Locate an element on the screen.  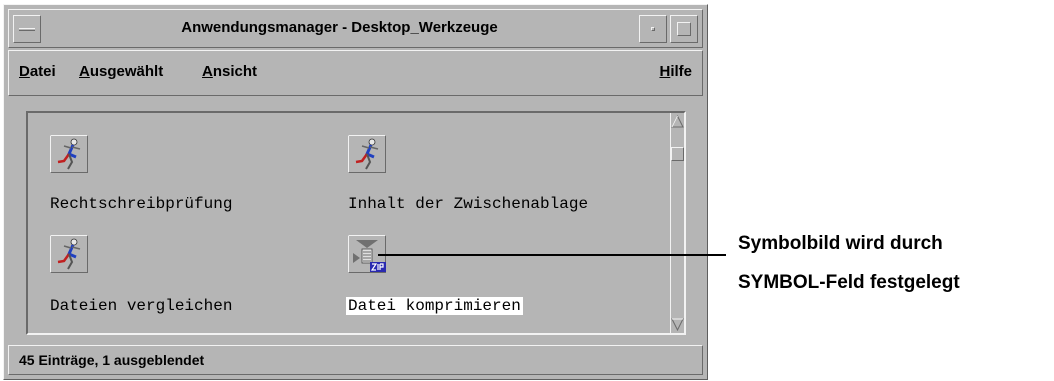
app-item-label: Datei komprimieren is located at coordinates (434, 306).